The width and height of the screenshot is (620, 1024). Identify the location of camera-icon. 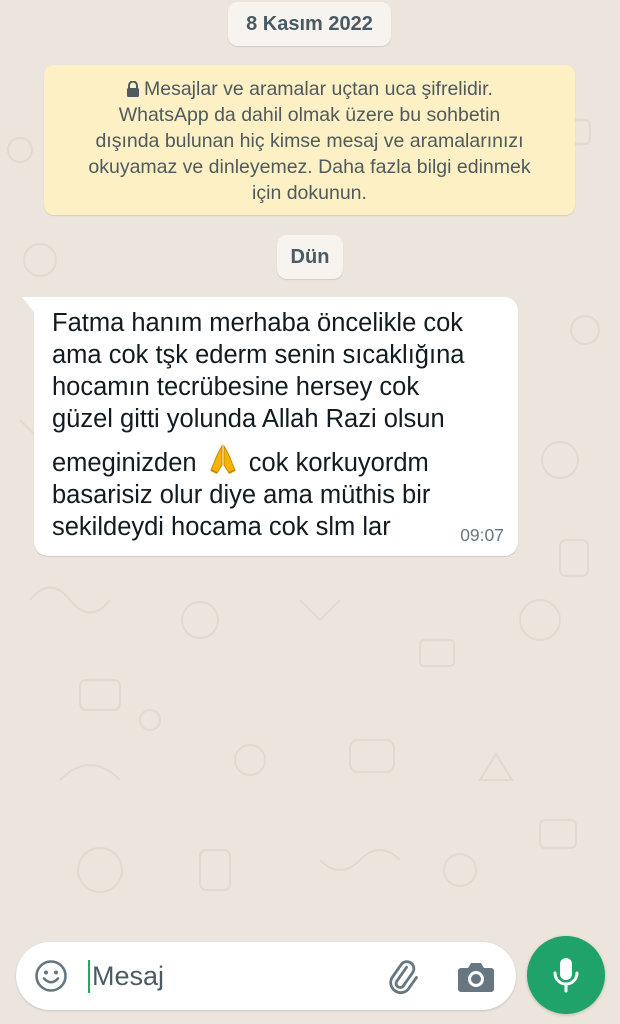
(476, 976).